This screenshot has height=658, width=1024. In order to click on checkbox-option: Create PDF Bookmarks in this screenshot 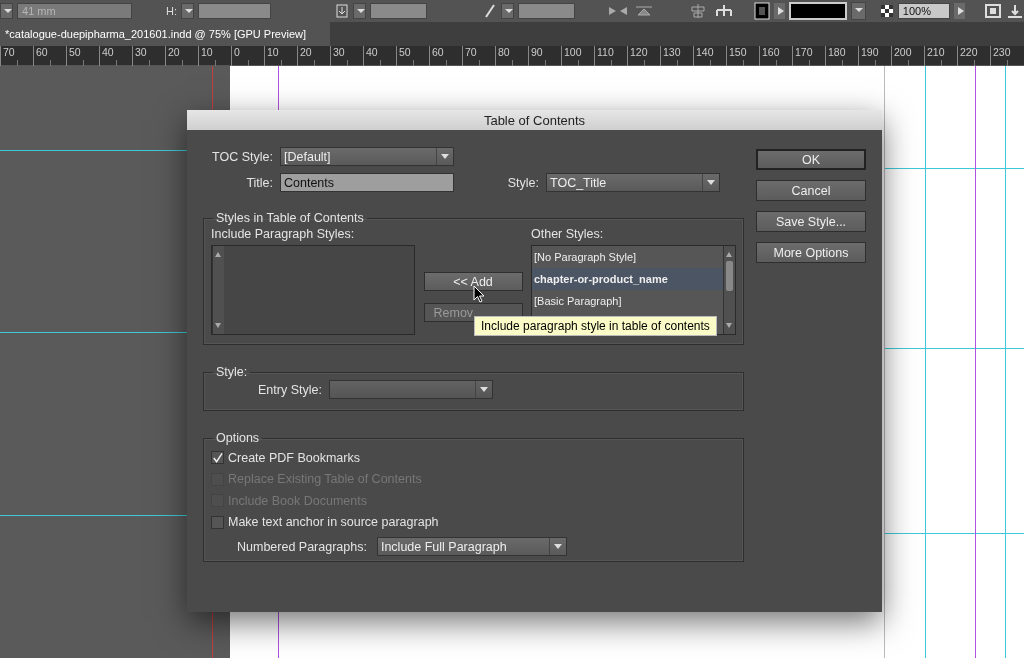, I will do `click(473, 458)`.